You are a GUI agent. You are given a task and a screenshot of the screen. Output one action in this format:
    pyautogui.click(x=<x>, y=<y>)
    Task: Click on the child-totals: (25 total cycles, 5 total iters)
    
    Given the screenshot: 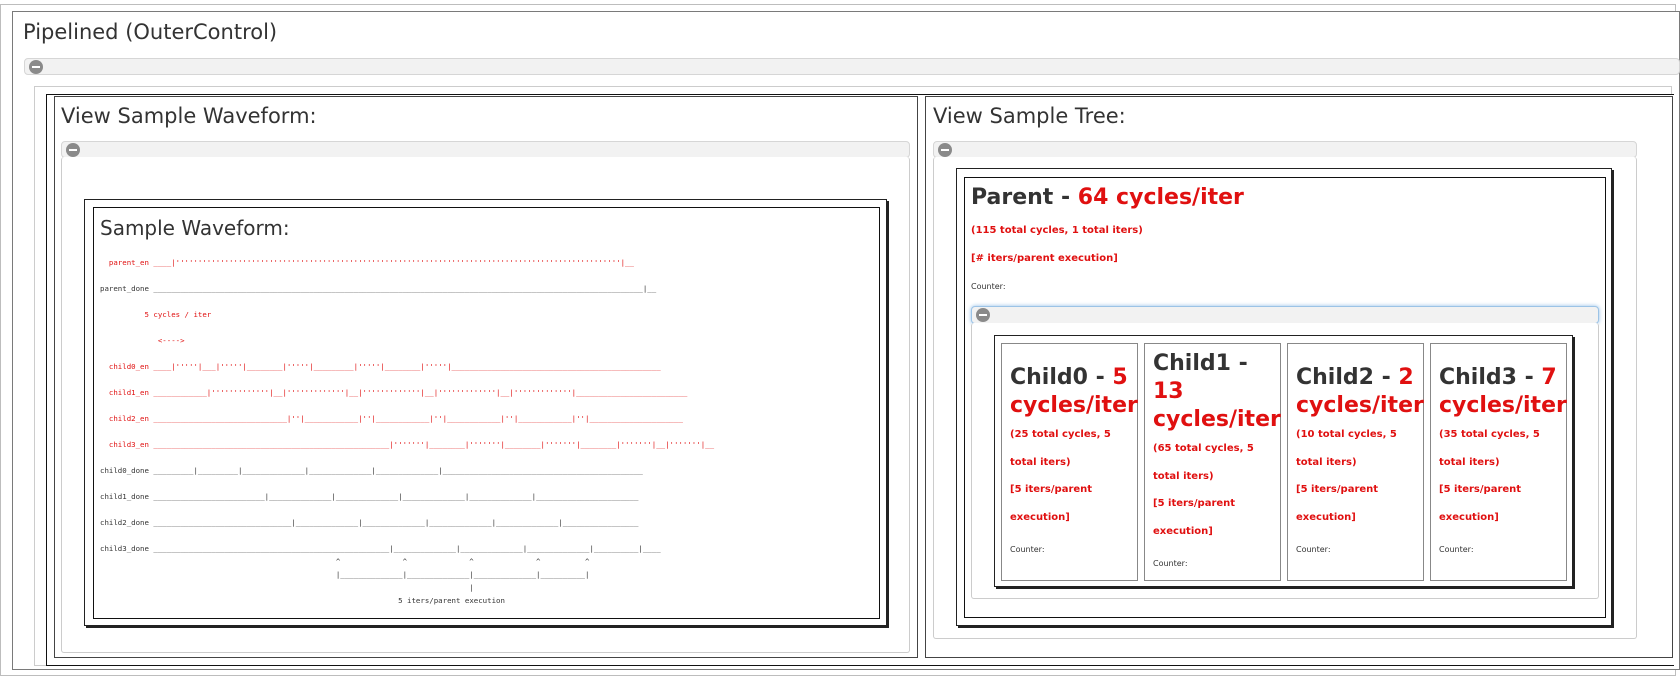 What is the action you would take?
    pyautogui.click(x=1060, y=448)
    